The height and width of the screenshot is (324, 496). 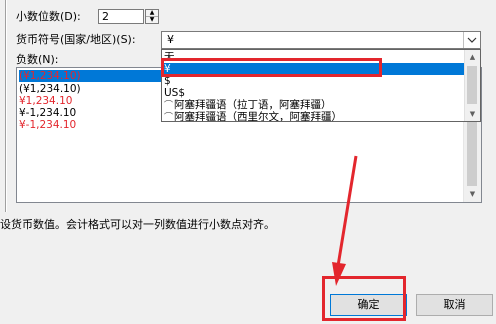 I want to click on cancel-button: 取消, so click(x=454, y=305).